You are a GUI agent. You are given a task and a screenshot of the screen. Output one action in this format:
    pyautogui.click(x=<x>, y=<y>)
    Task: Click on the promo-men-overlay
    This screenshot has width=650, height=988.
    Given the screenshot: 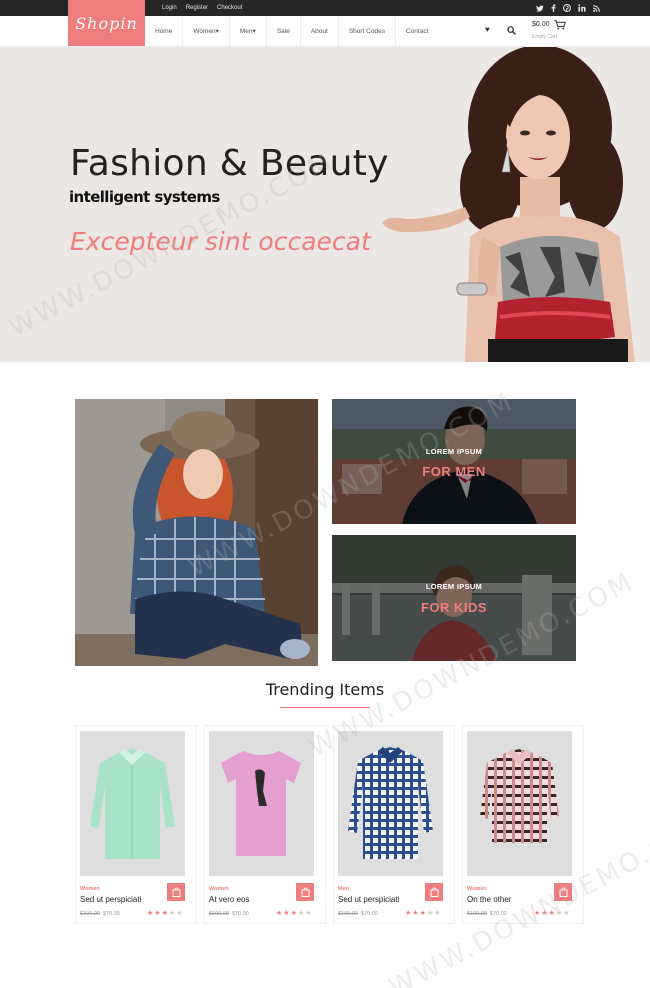 What is the action you would take?
    pyautogui.click(x=454, y=461)
    